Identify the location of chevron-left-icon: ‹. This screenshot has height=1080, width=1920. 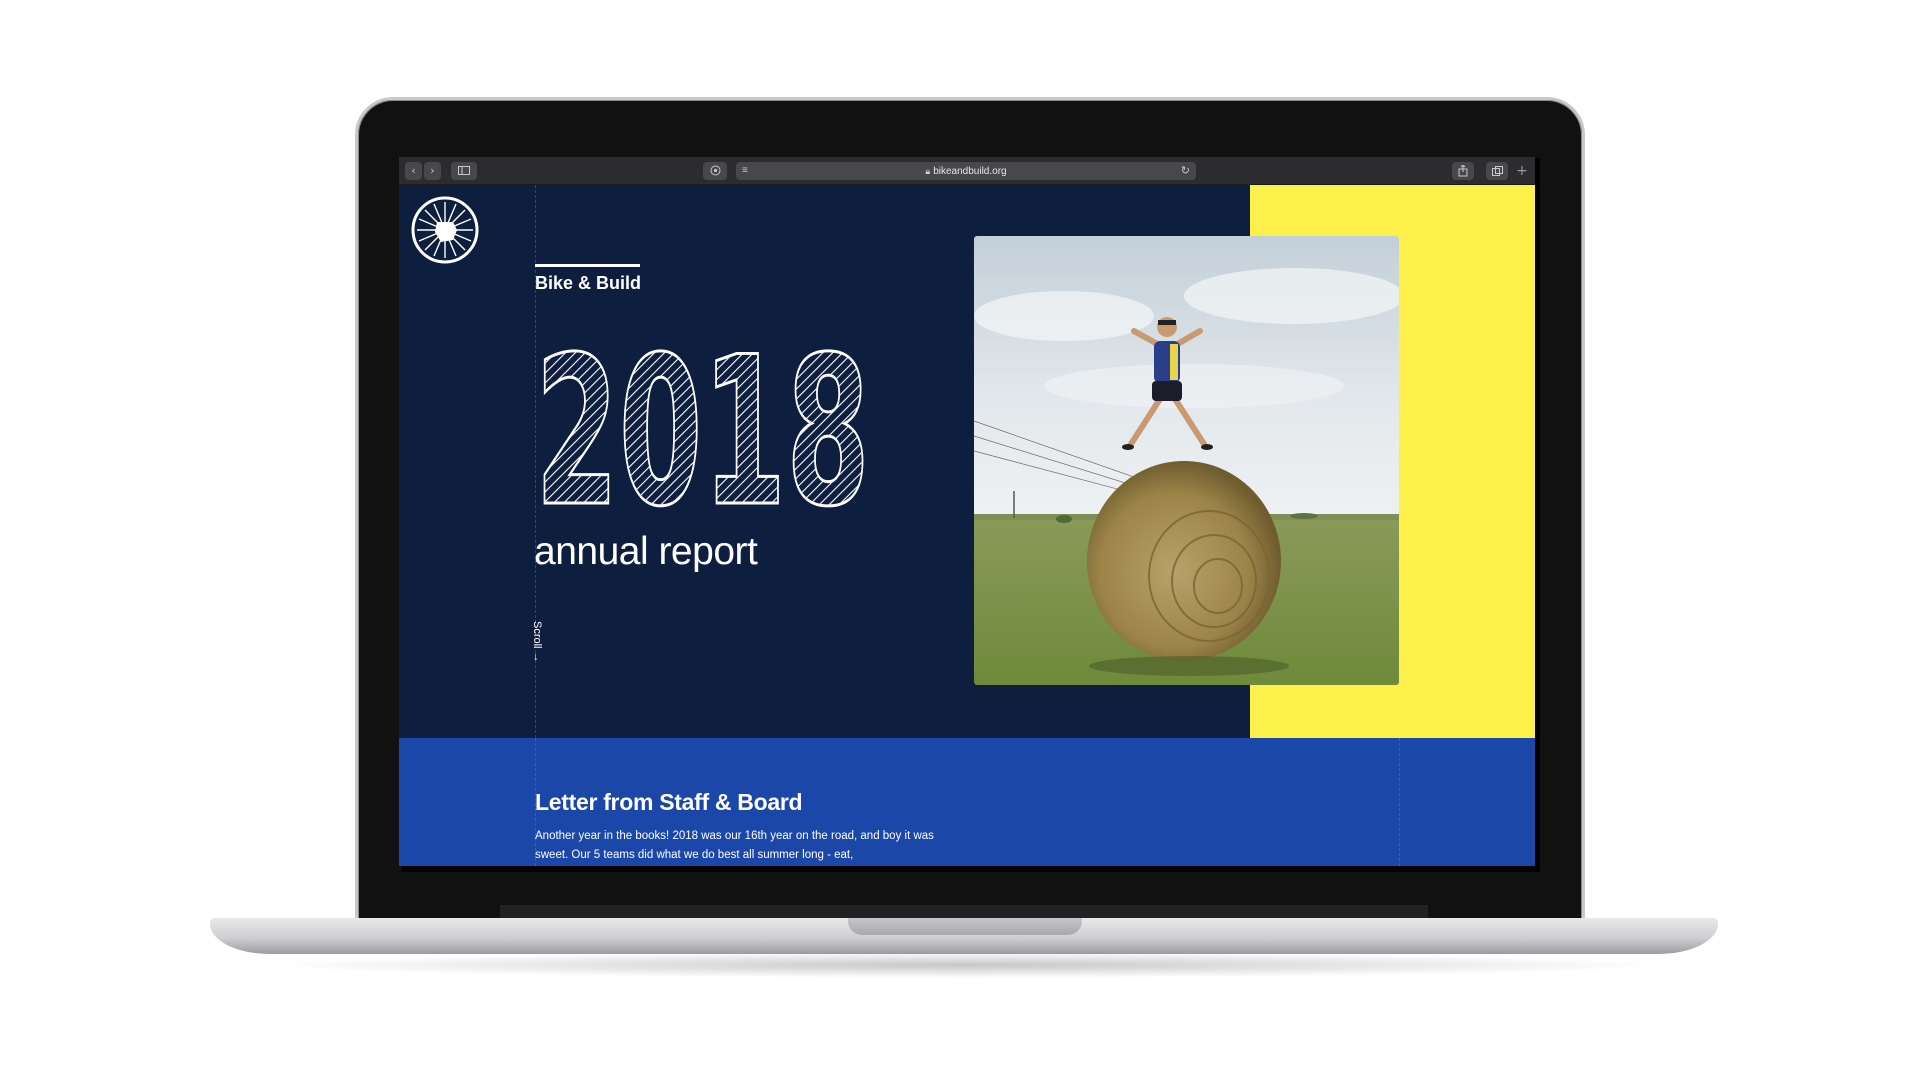
(413, 170).